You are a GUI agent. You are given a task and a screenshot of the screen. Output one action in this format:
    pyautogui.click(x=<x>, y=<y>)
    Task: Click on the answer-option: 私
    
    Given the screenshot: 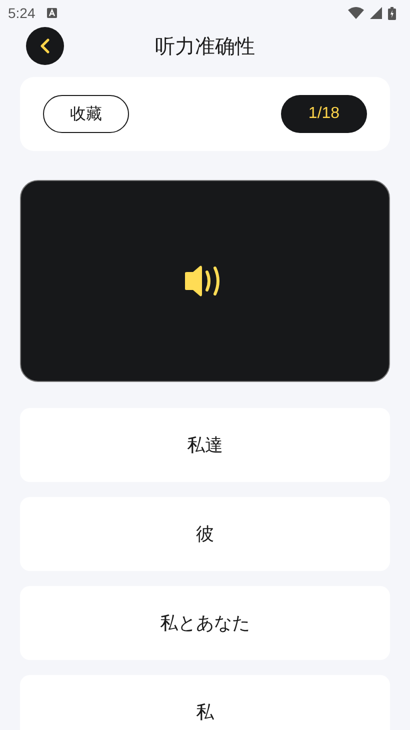 What is the action you would take?
    pyautogui.click(x=205, y=702)
    